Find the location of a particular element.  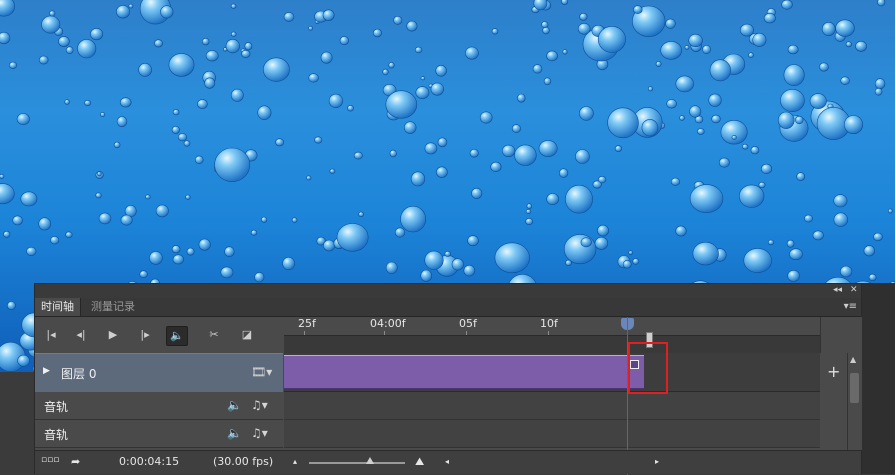

zoom-out-icon: ▴ is located at coordinates (295, 461).